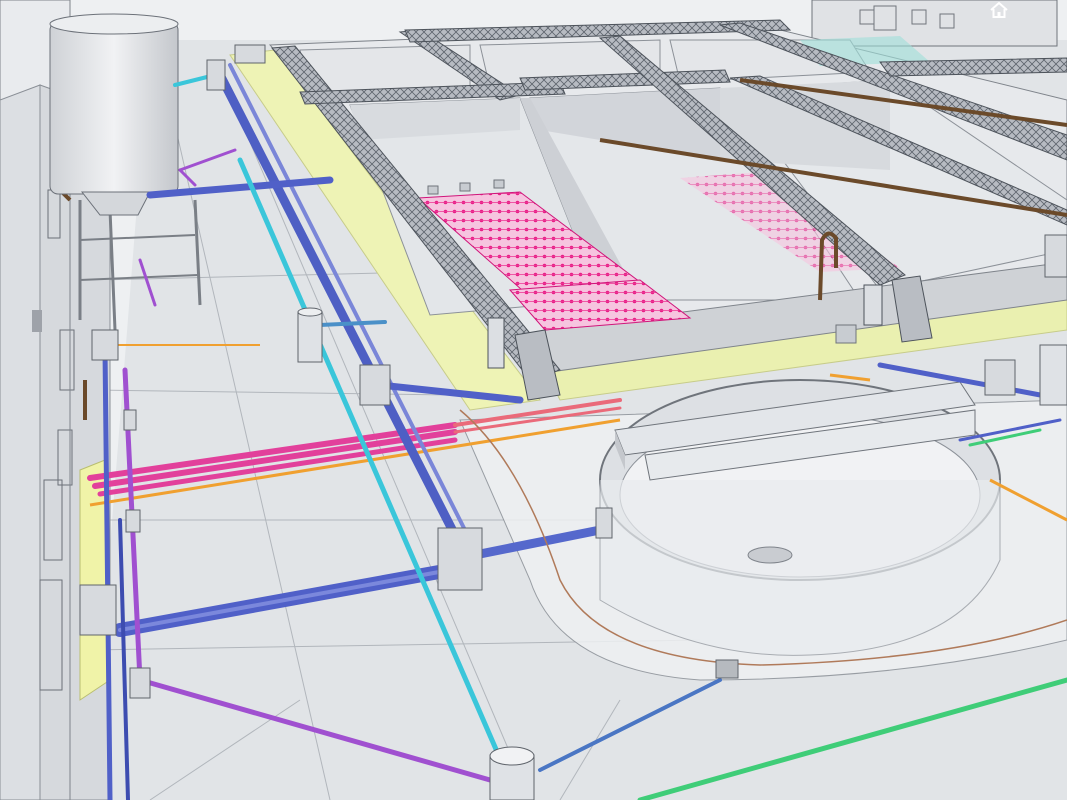  I want to click on home-view-button, so click(999, 10).